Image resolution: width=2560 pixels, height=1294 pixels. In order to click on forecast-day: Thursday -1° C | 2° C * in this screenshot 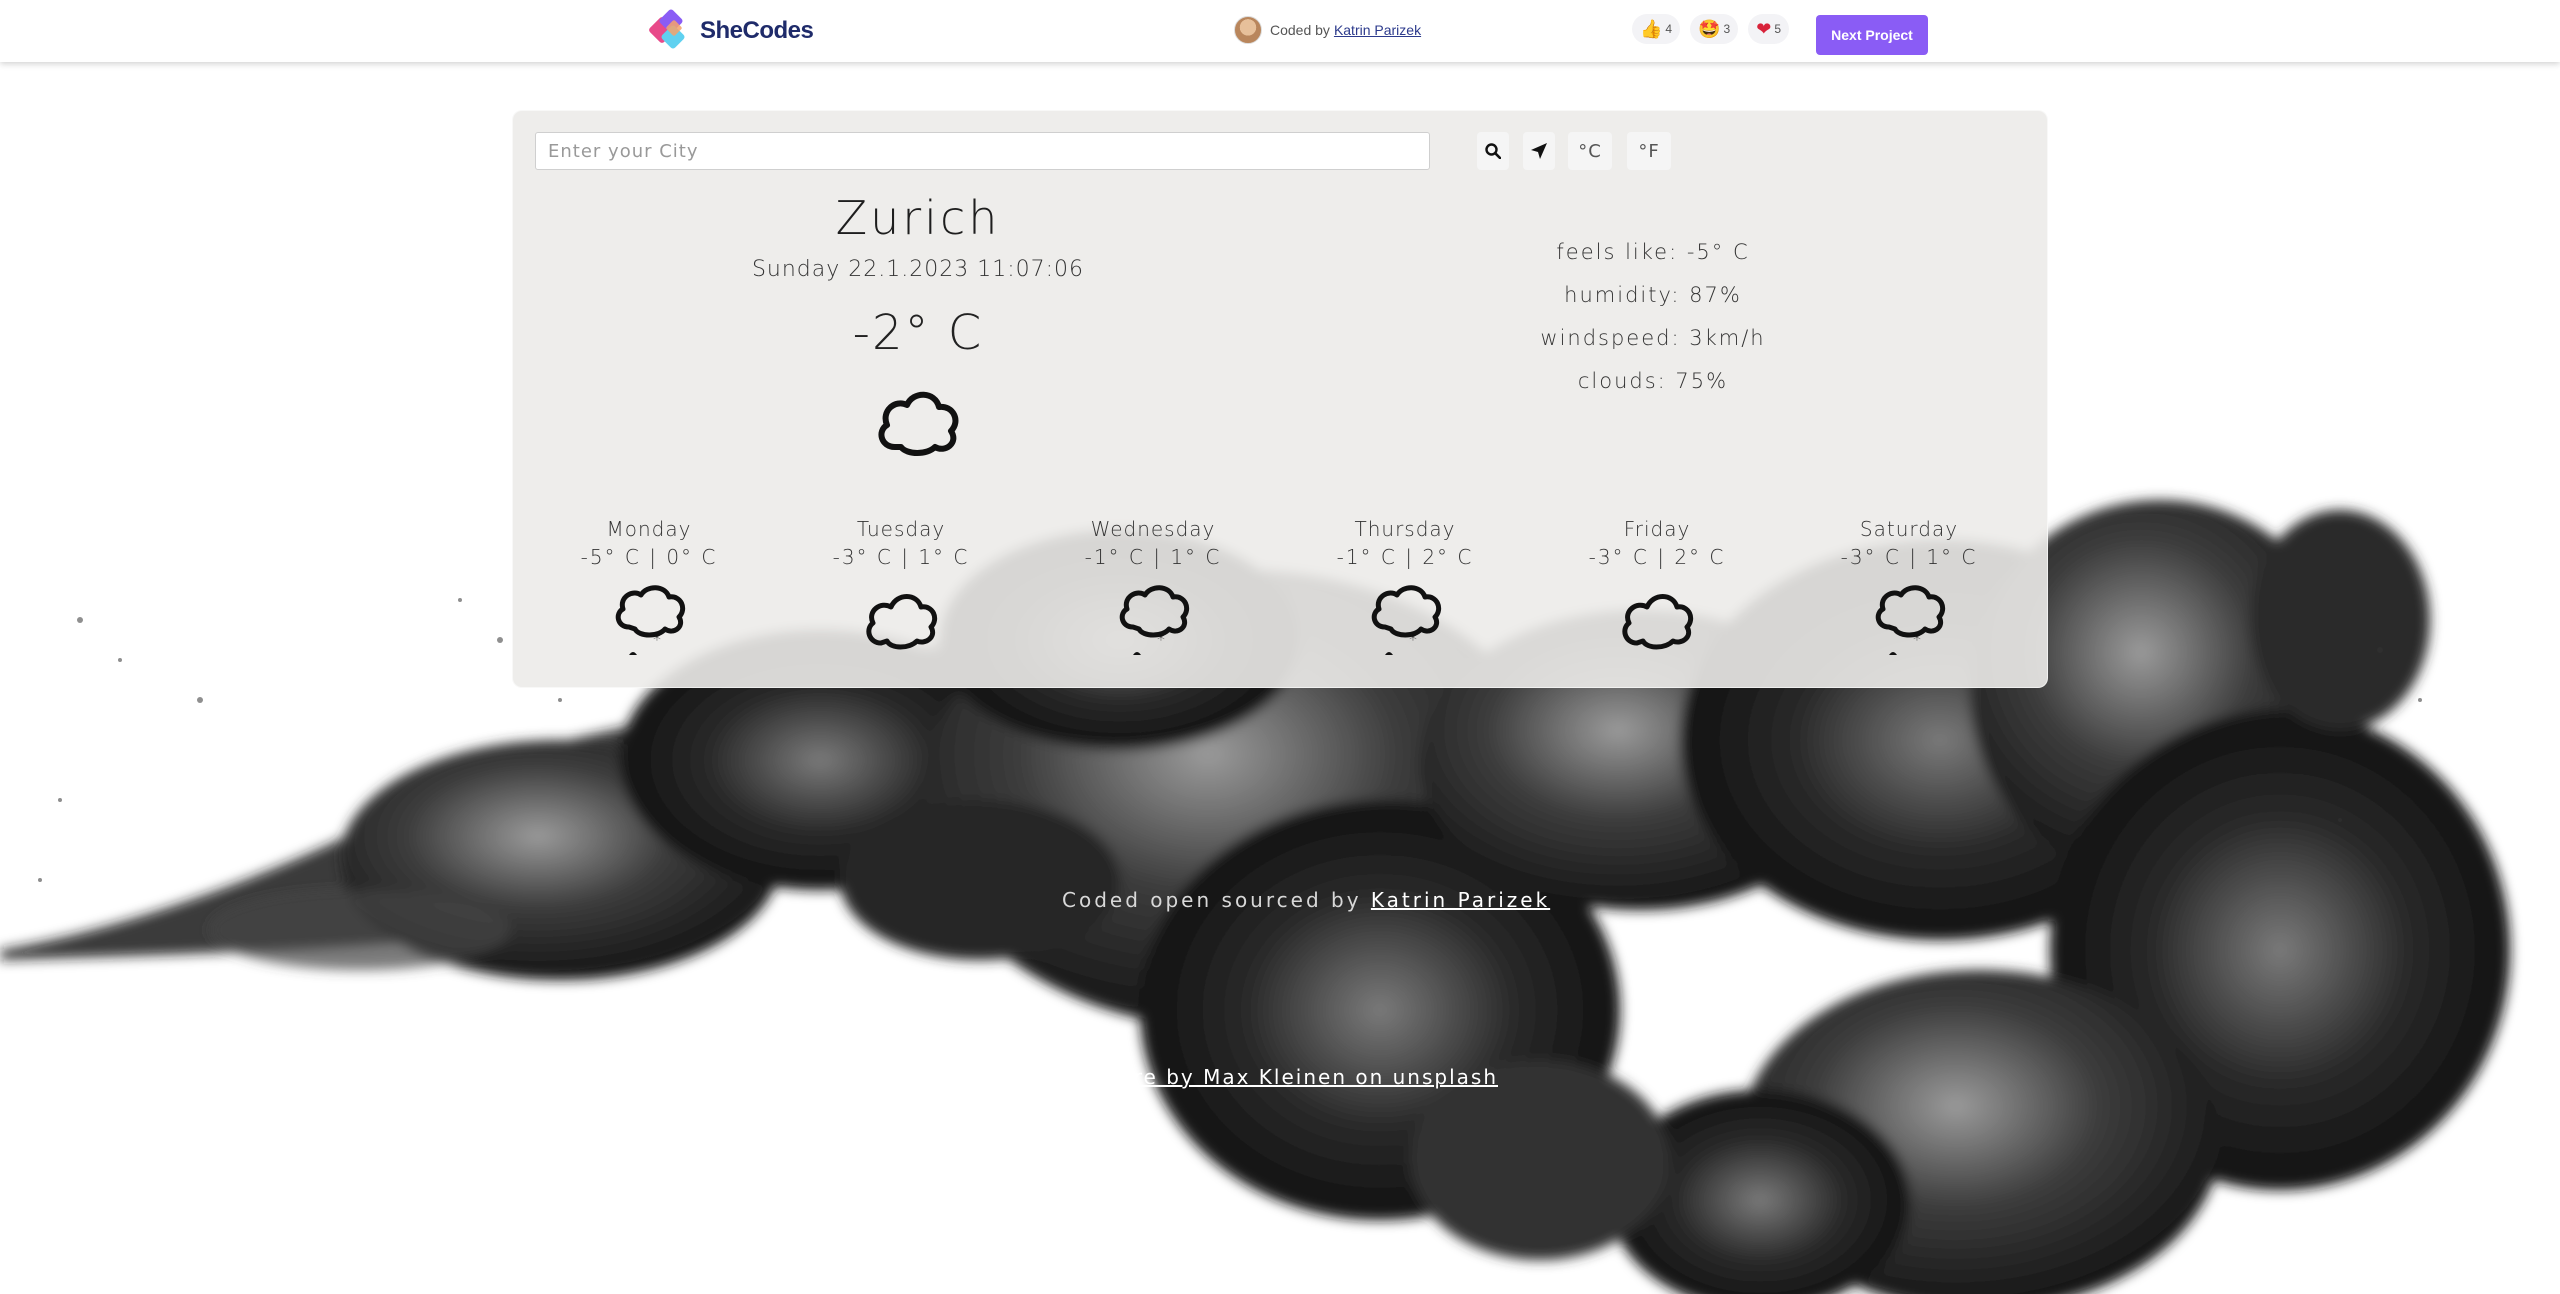, I will do `click(1405, 589)`.